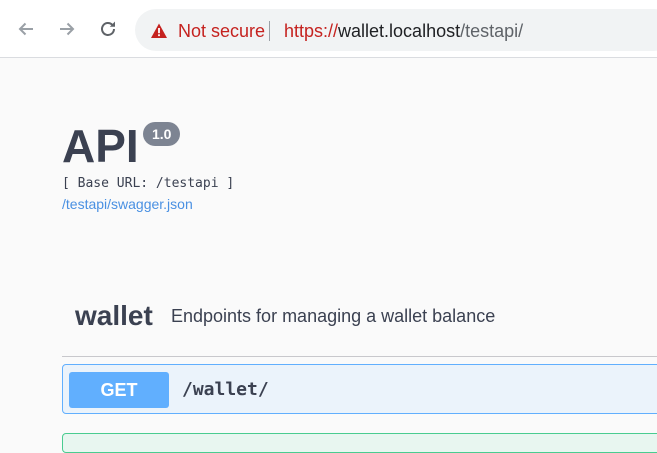 This screenshot has width=657, height=453. What do you see at coordinates (359, 443) in the screenshot?
I see `operation-next` at bounding box center [359, 443].